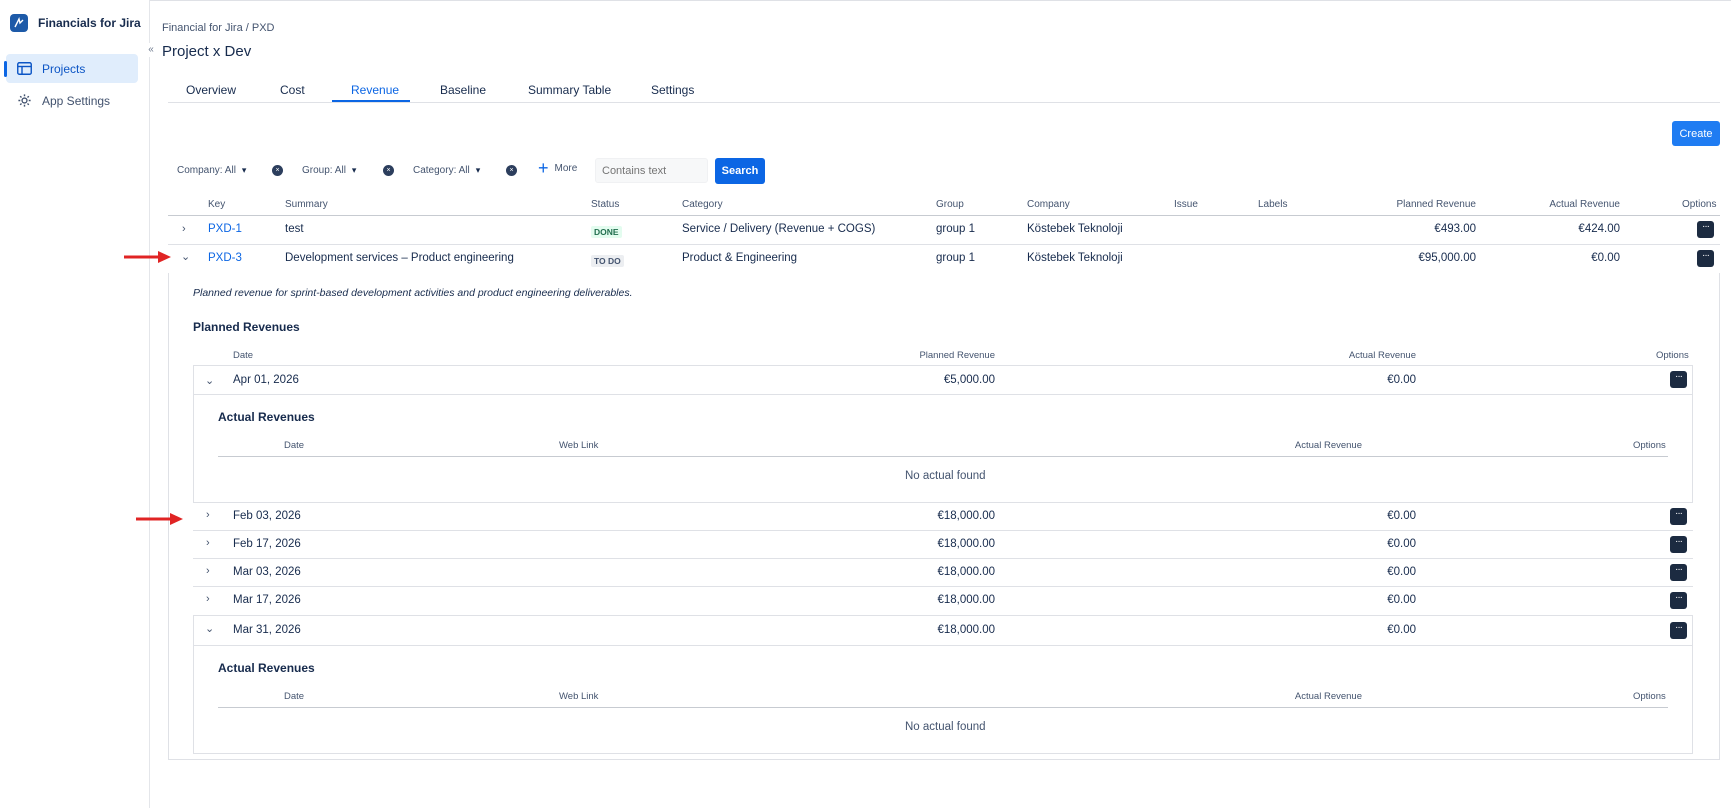  I want to click on planned-date: Feb 03, 2026, so click(267, 516).